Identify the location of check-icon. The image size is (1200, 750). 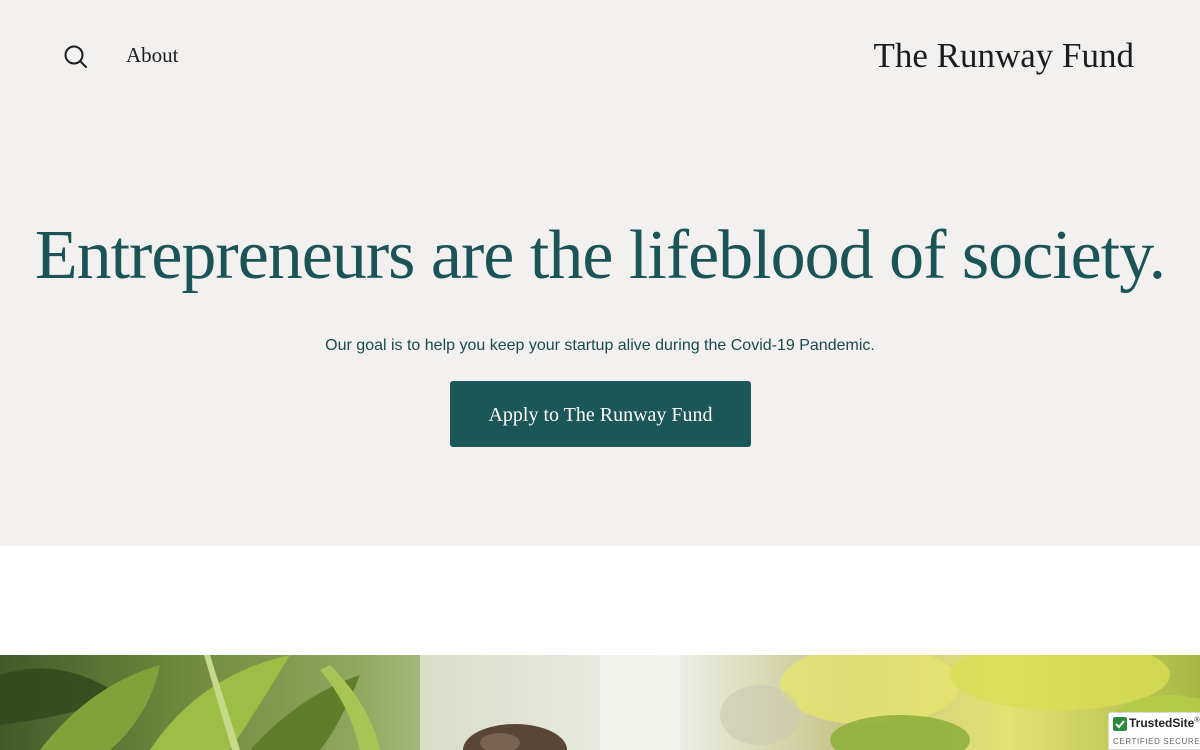
(1120, 724).